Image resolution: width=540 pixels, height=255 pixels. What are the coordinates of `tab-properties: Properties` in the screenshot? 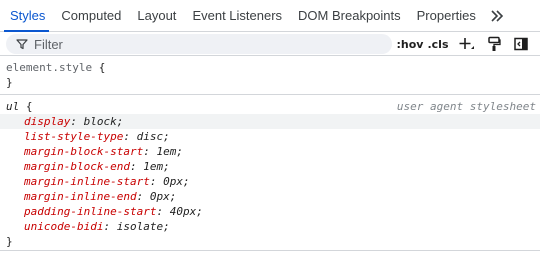 It's located at (446, 15).